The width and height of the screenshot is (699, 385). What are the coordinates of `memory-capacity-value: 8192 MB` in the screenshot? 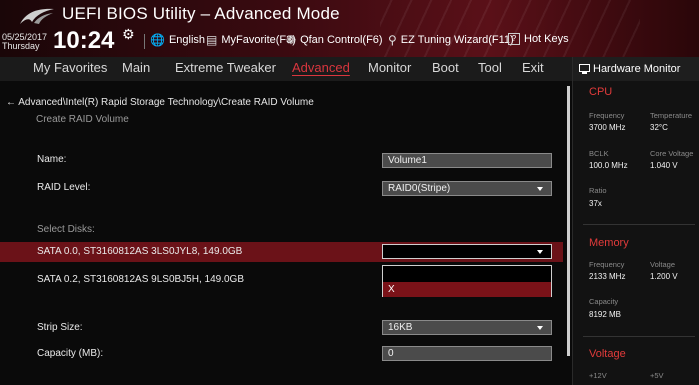 It's located at (605, 314).